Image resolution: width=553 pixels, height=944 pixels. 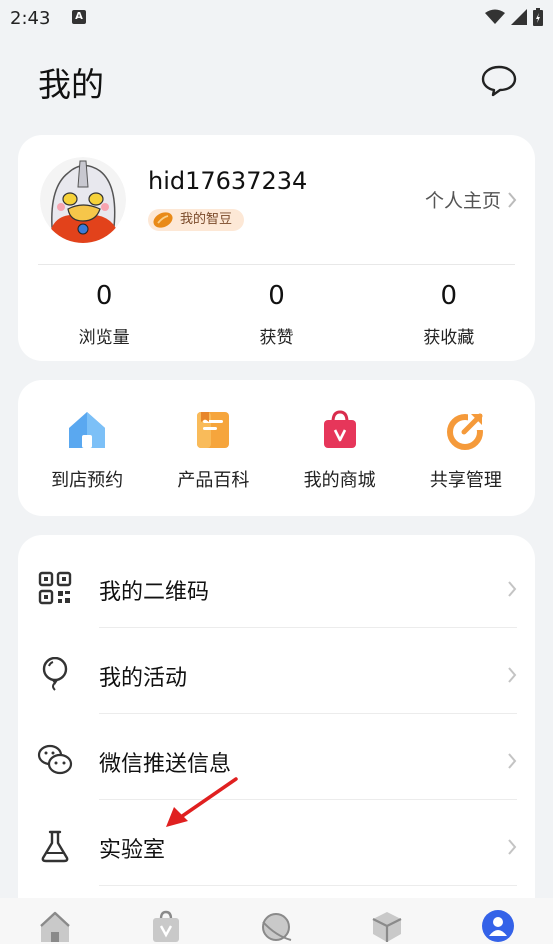 I want to click on menu-item-qrcode: 我的二维码, so click(x=276, y=585).